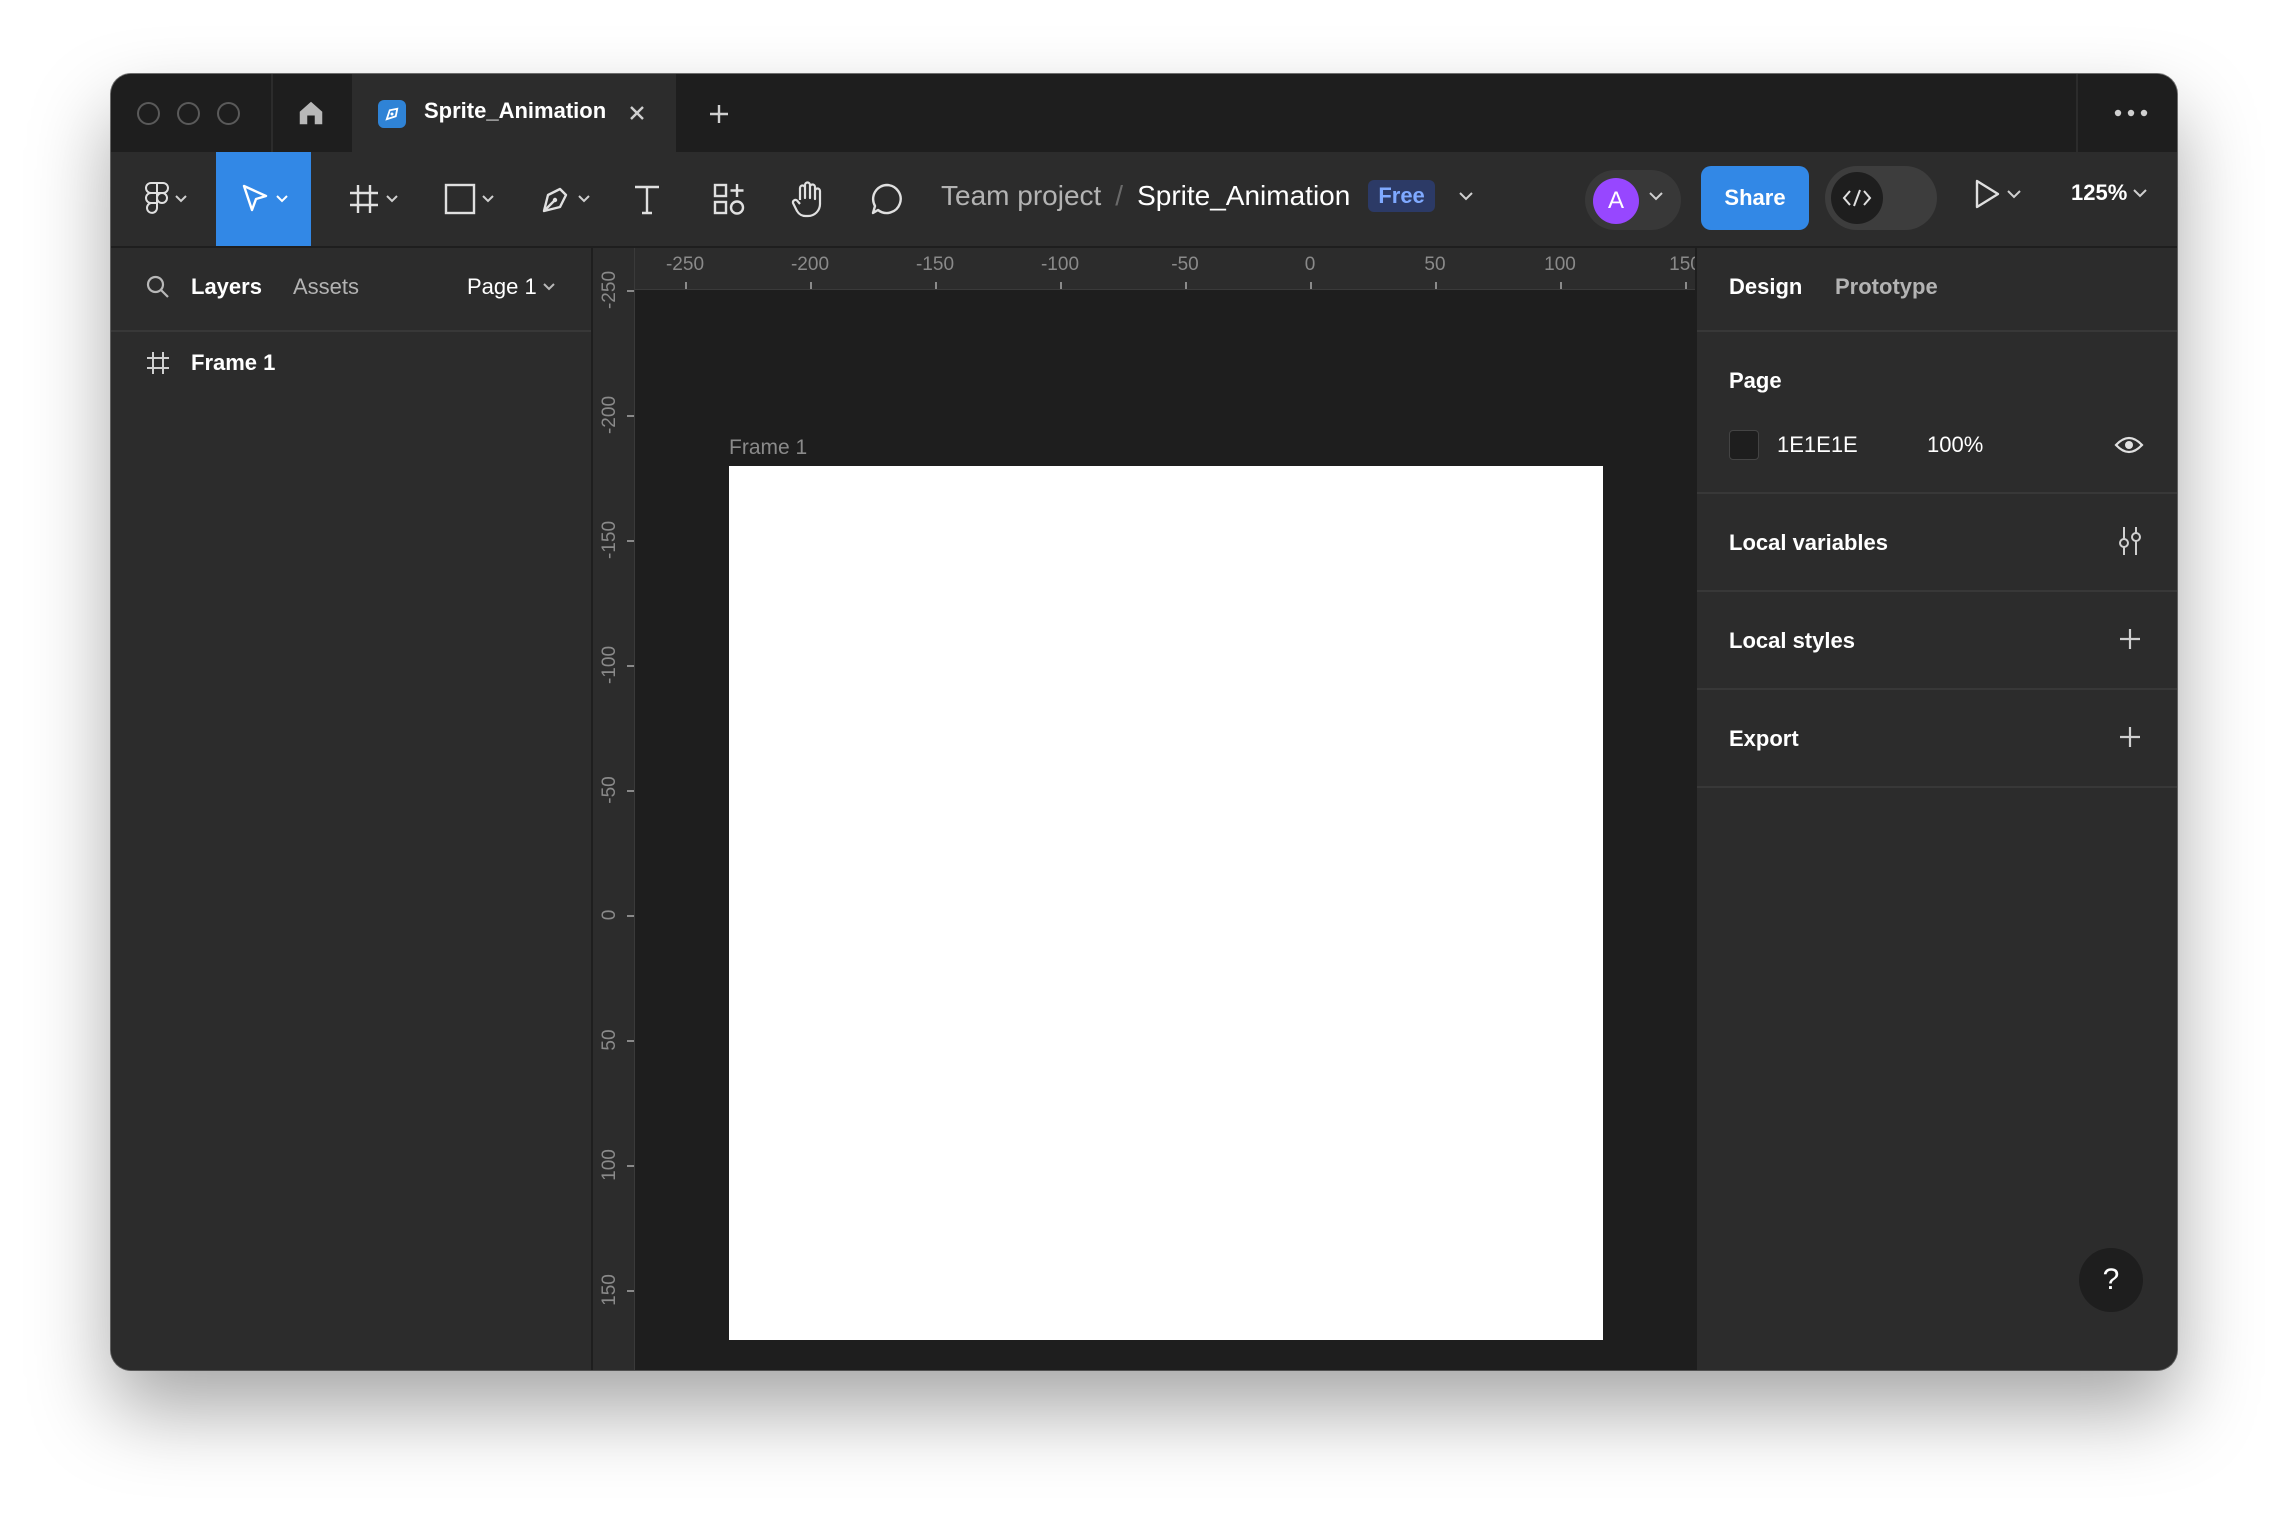 This screenshot has height=1518, width=2288. I want to click on page-color-hex: 1E1E1E, so click(1817, 445).